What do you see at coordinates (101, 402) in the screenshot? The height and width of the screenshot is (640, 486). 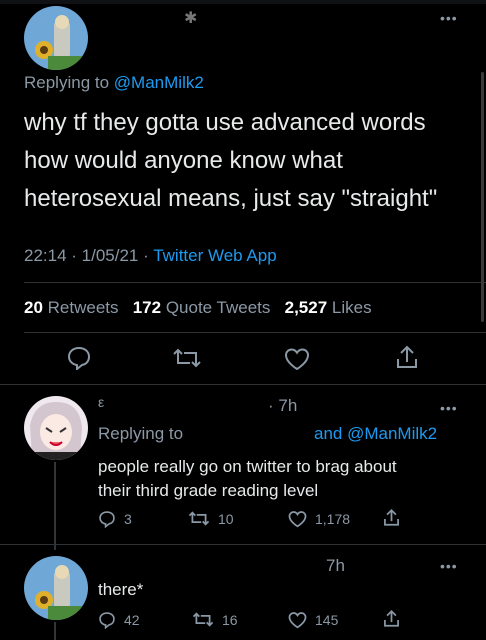 I see `reply1-name-glyph: ε` at bounding box center [101, 402].